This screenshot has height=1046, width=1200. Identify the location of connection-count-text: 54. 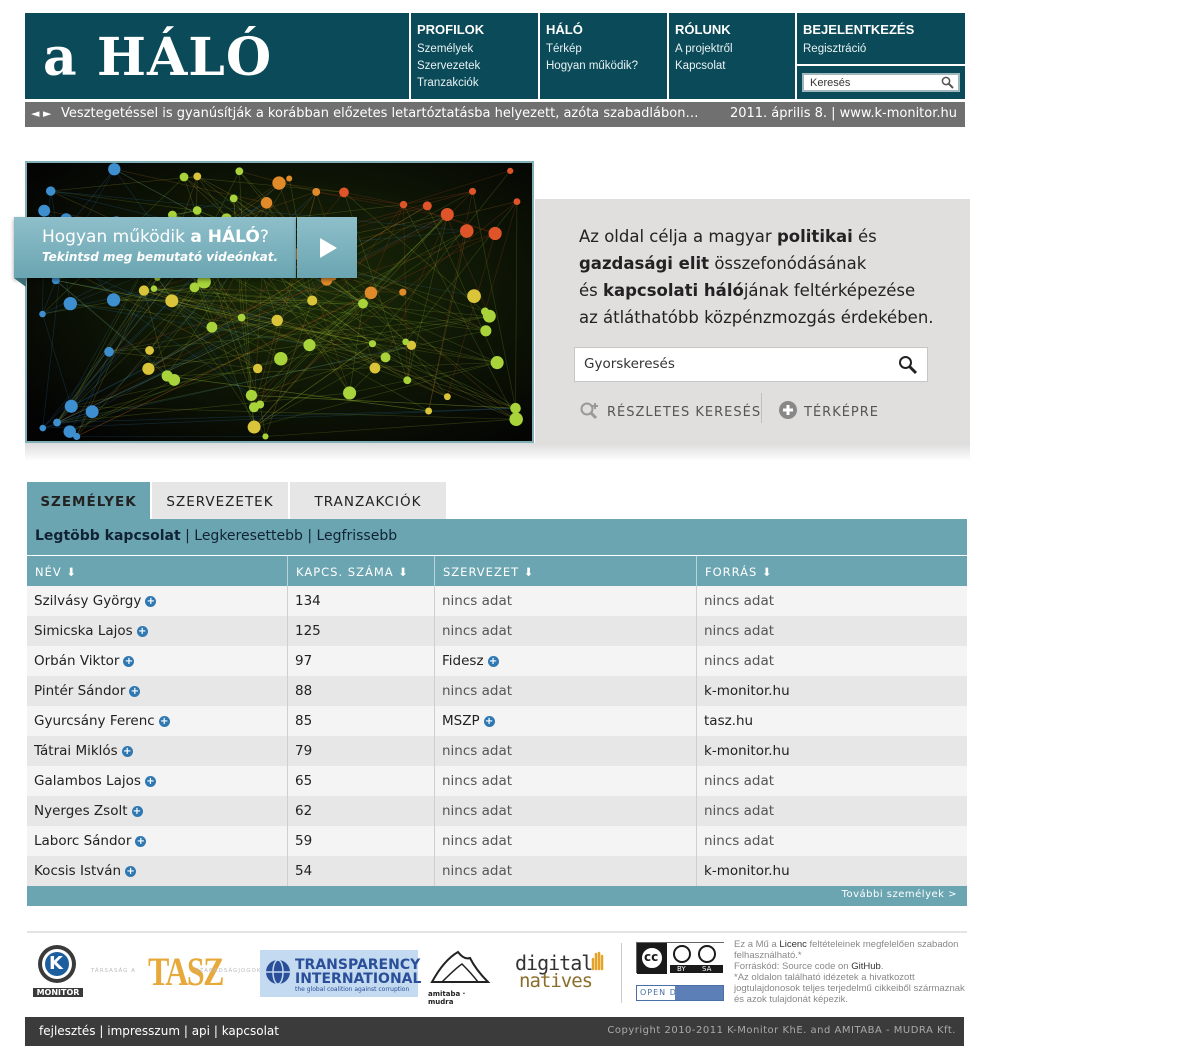
(303, 871).